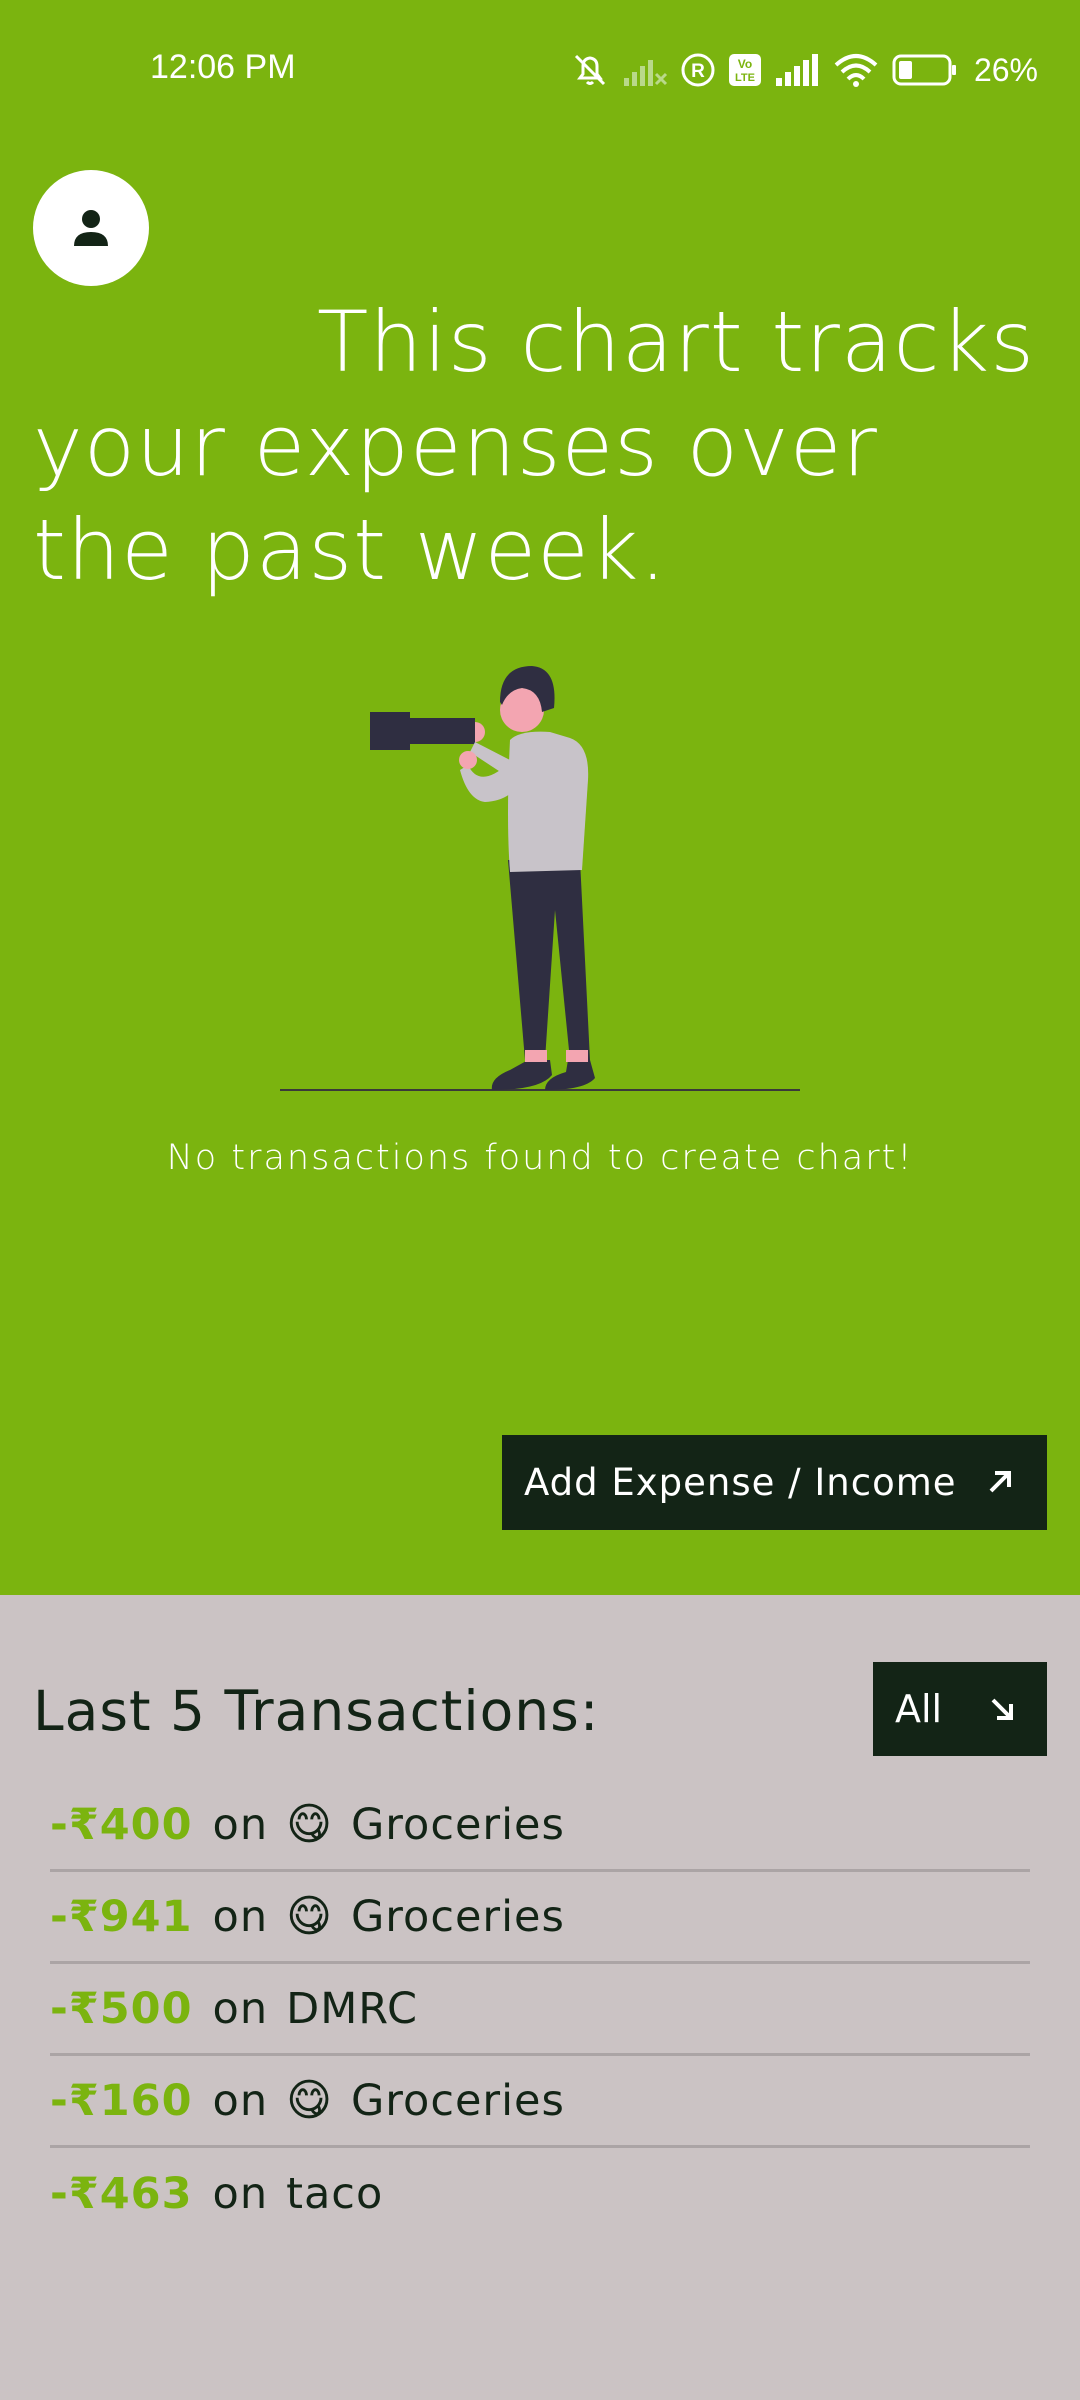 This screenshot has height=2400, width=1080. I want to click on add-expense-income-button: Add Expense / Income, so click(774, 1482).